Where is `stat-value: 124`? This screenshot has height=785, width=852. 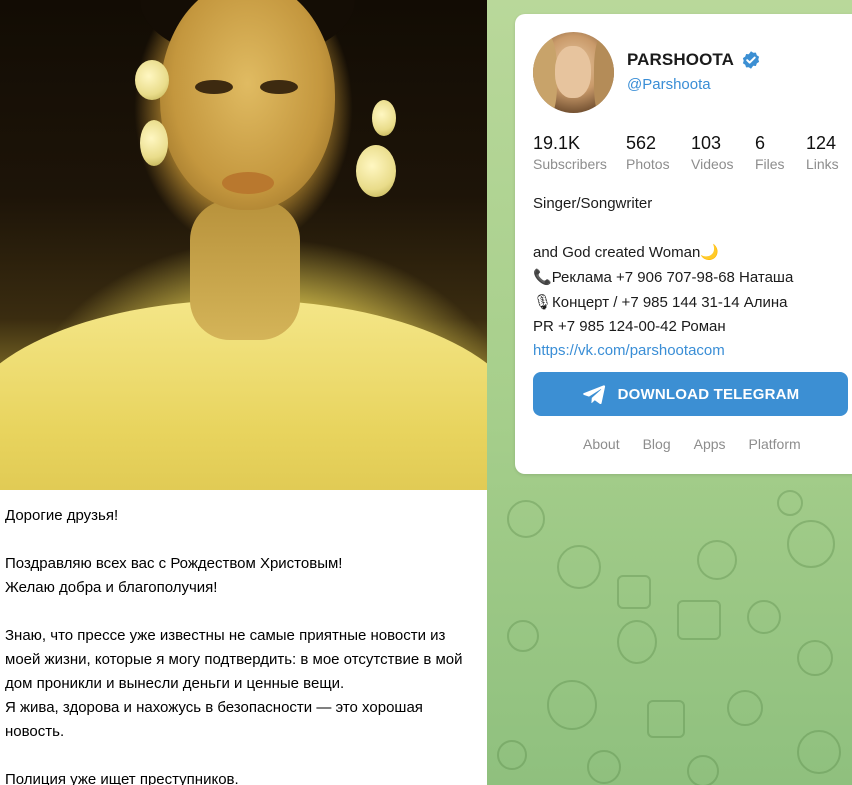 stat-value: 124 is located at coordinates (821, 143).